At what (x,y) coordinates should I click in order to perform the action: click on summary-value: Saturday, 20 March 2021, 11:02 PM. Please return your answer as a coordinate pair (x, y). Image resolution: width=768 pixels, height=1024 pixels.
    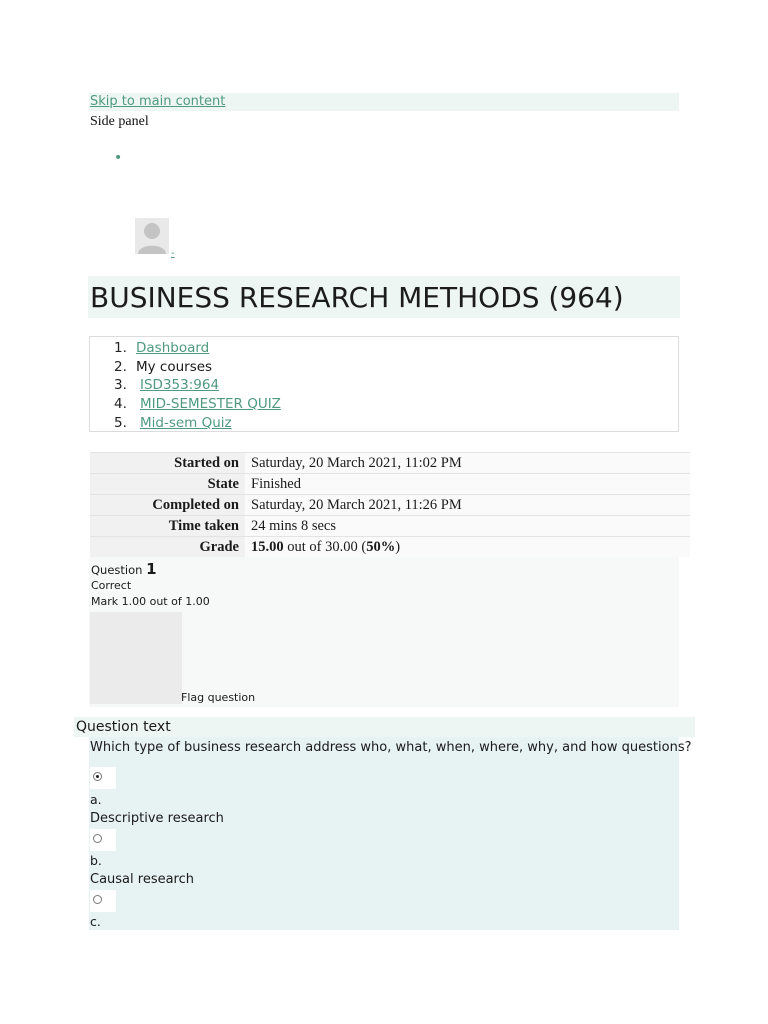
    Looking at the image, I should click on (467, 463).